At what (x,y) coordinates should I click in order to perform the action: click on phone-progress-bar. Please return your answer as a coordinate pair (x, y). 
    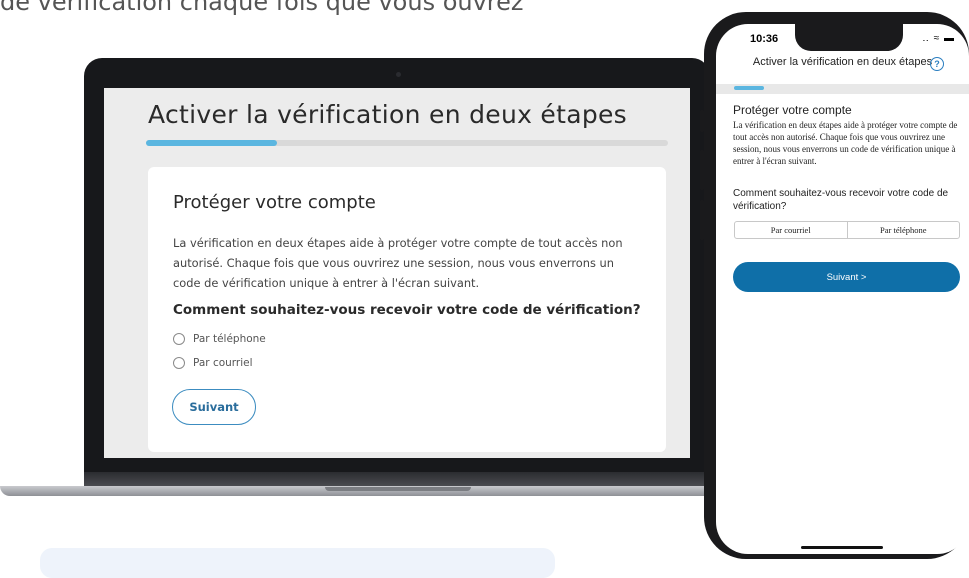
    Looking at the image, I should click on (842, 89).